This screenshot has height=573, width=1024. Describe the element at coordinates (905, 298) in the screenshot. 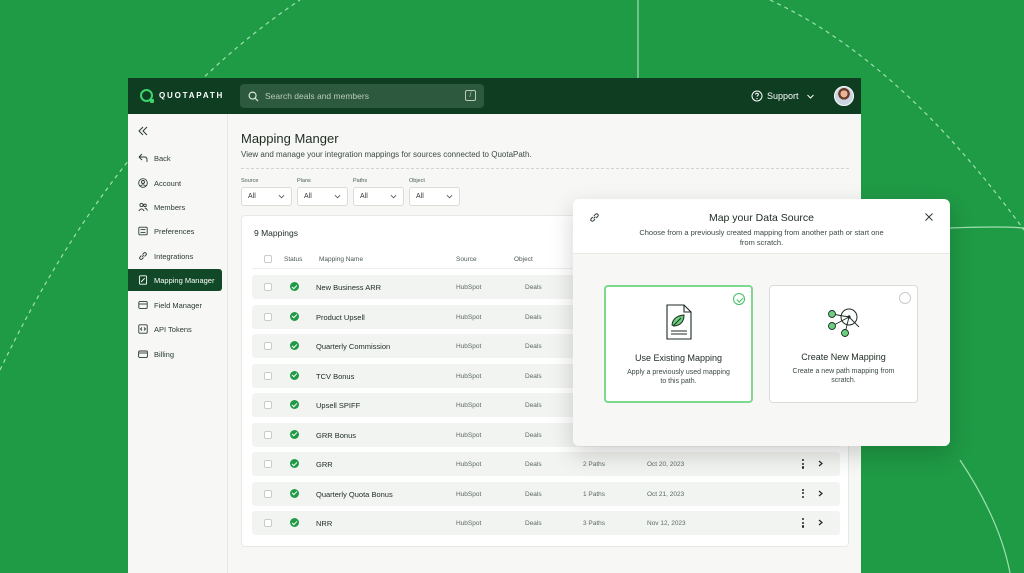

I see `radio-unselected-icon` at that location.